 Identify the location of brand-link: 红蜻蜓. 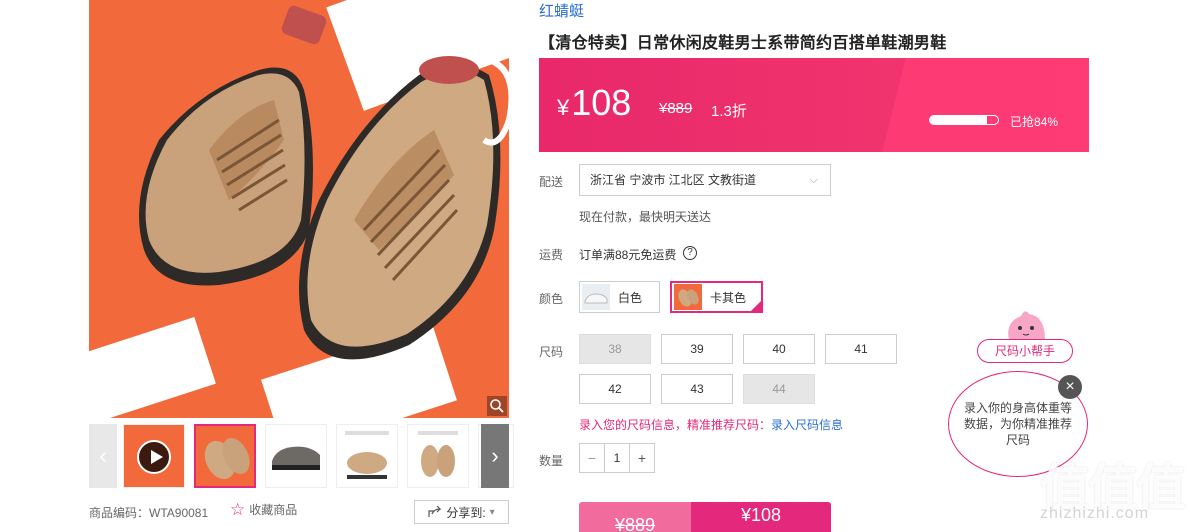
(561, 10).